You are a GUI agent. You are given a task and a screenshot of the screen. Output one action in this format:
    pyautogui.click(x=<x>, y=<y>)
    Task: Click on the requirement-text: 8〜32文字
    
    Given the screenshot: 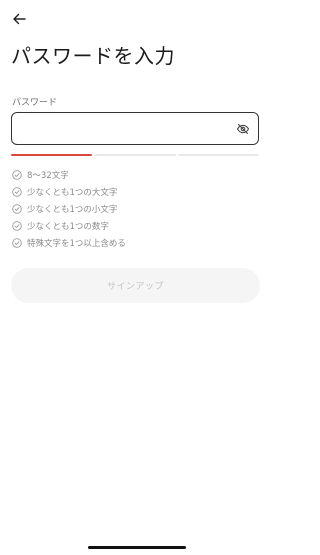 What is the action you would take?
    pyautogui.click(x=48, y=175)
    